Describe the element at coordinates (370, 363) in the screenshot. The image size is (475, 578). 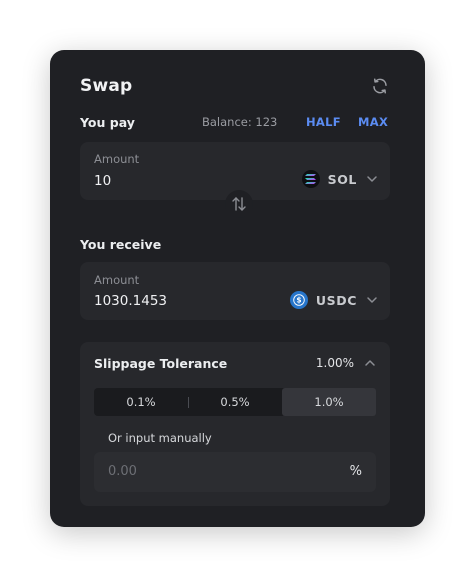
I see `chevron-up-icon` at that location.